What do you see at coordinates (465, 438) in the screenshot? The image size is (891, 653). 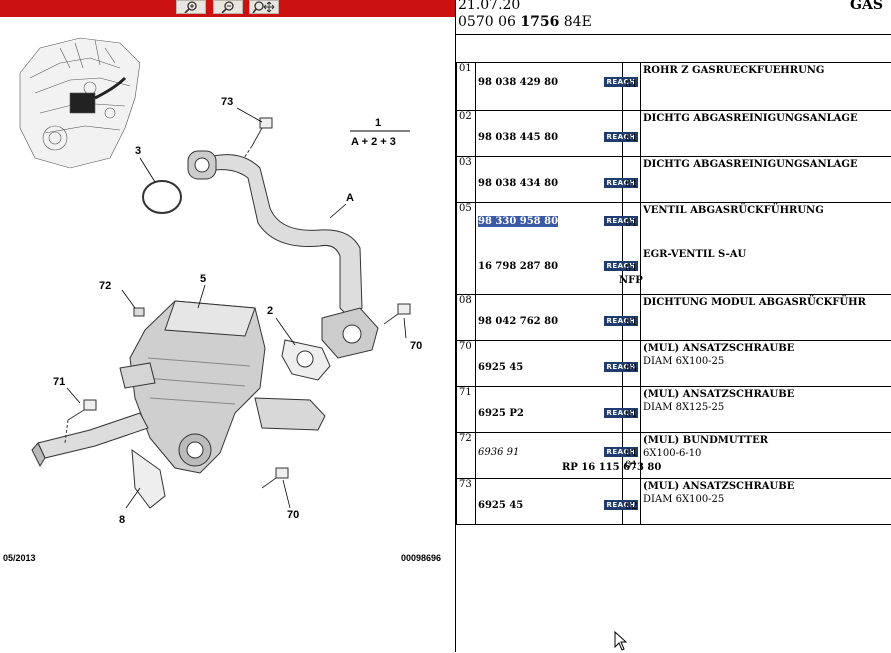 I see `row-index: 72` at bounding box center [465, 438].